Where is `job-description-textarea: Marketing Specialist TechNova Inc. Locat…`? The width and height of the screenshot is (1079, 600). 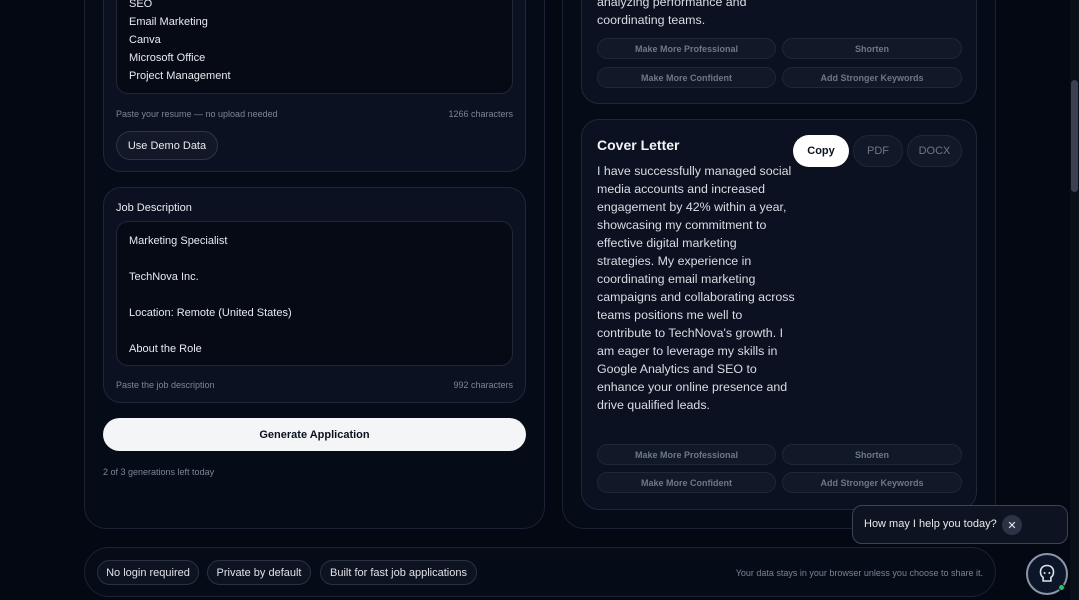
job-description-textarea: Marketing Specialist TechNova Inc. Locat… is located at coordinates (314, 293).